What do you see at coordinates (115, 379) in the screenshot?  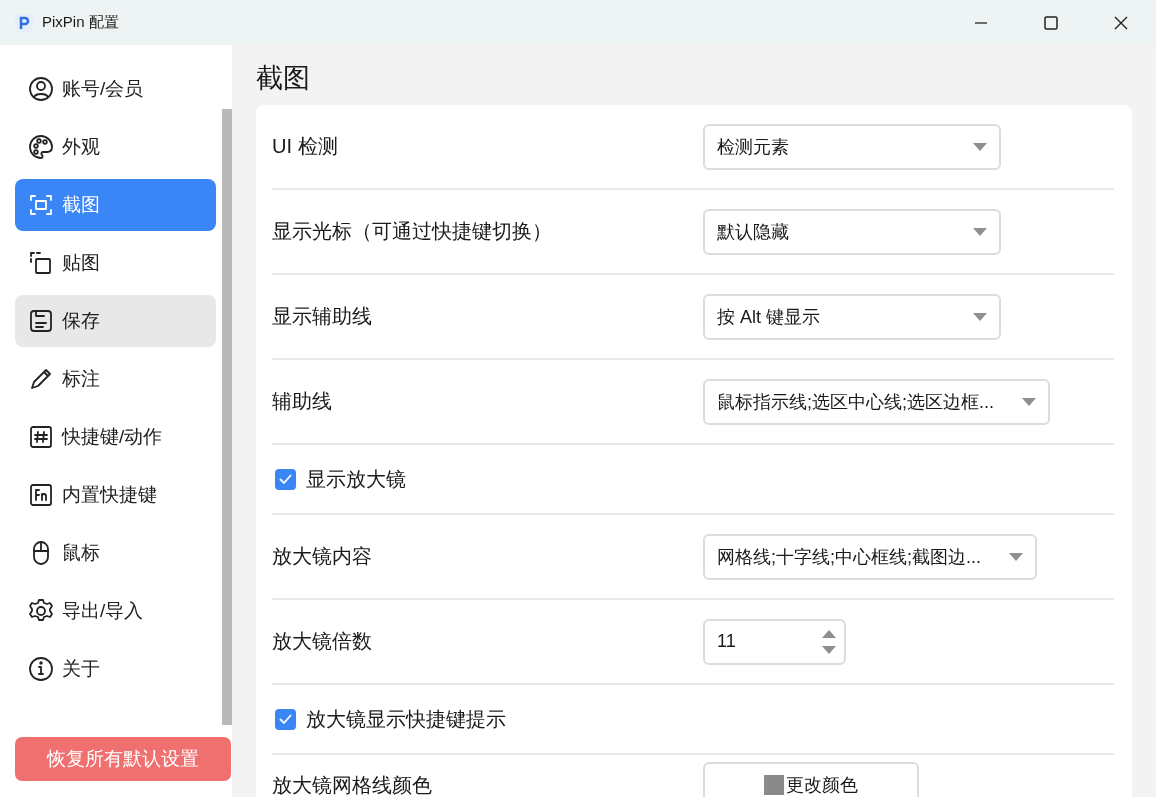 I see `sidebar-item: 标注` at bounding box center [115, 379].